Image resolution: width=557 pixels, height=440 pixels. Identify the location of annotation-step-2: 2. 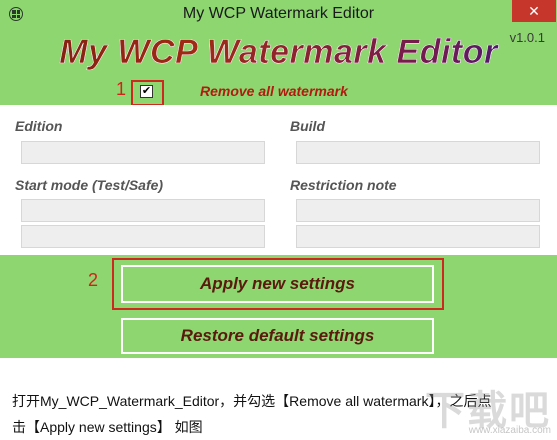
(93, 280).